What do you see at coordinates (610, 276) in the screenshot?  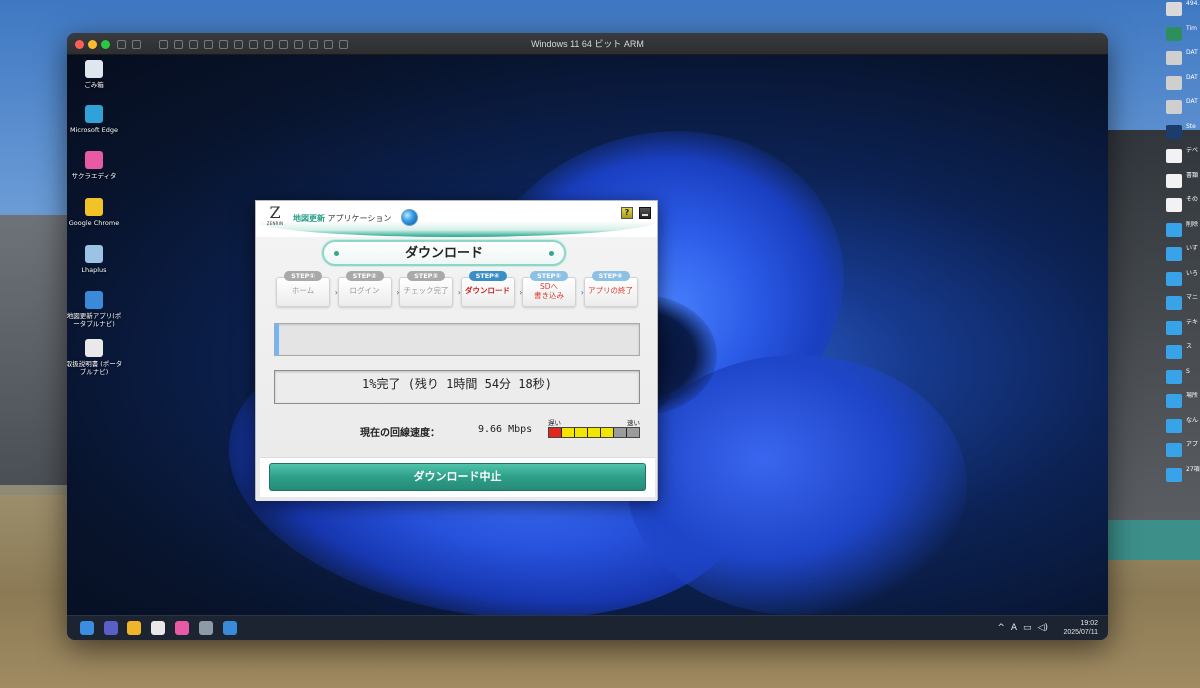 I see `step-badge: STEP⑥` at bounding box center [610, 276].